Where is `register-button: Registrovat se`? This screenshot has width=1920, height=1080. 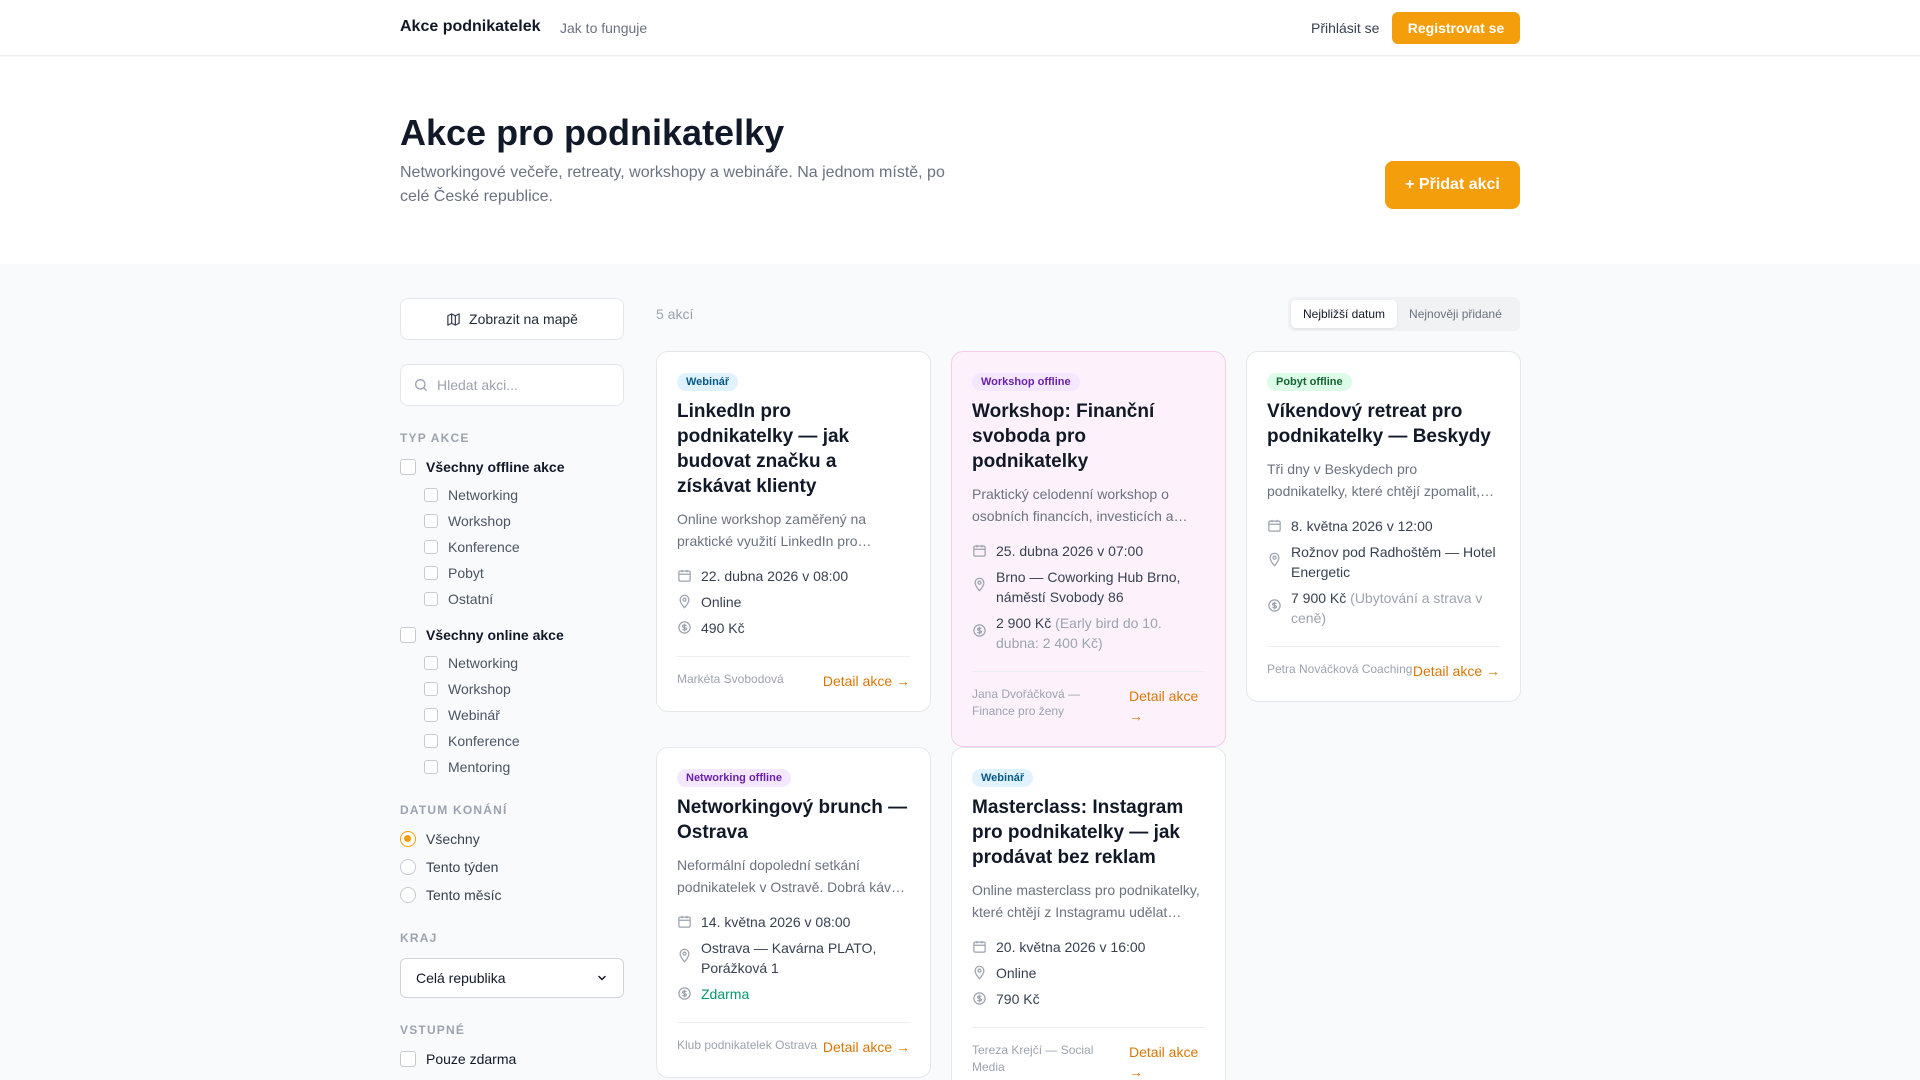
register-button: Registrovat se is located at coordinates (1456, 28).